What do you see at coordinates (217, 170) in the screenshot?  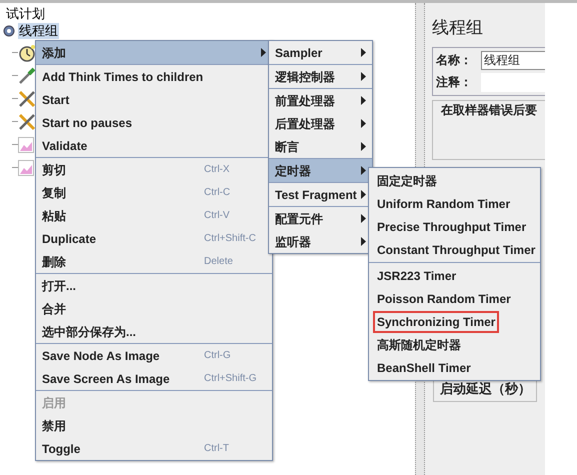 I see `shortcut-label: Ctrl-X` at bounding box center [217, 170].